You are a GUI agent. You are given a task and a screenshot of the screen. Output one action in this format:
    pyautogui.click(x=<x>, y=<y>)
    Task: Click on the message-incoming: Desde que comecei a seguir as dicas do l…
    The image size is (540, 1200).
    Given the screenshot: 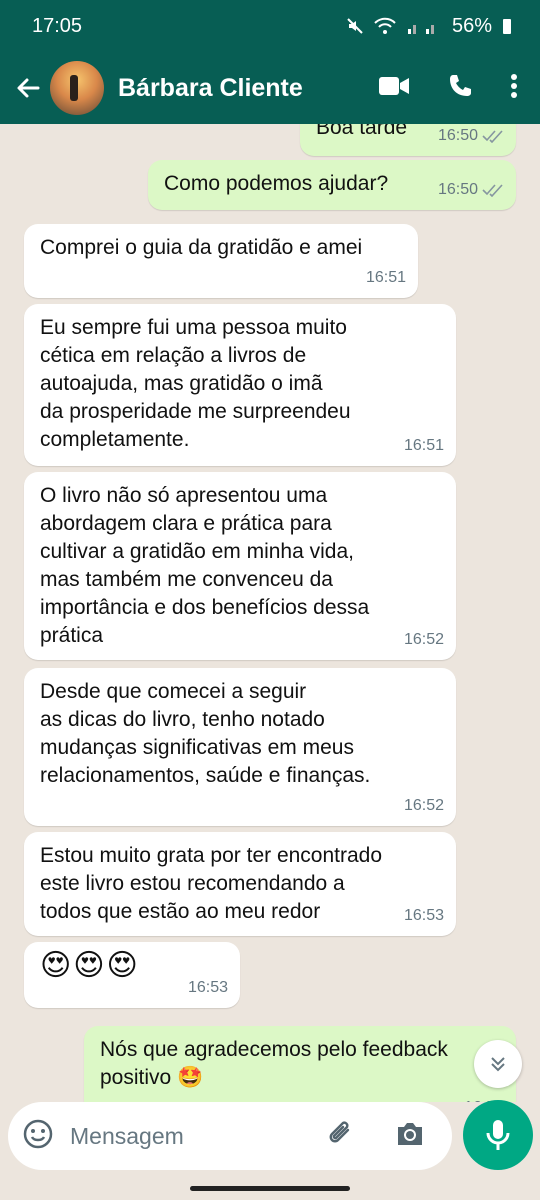 What is the action you would take?
    pyautogui.click(x=240, y=747)
    